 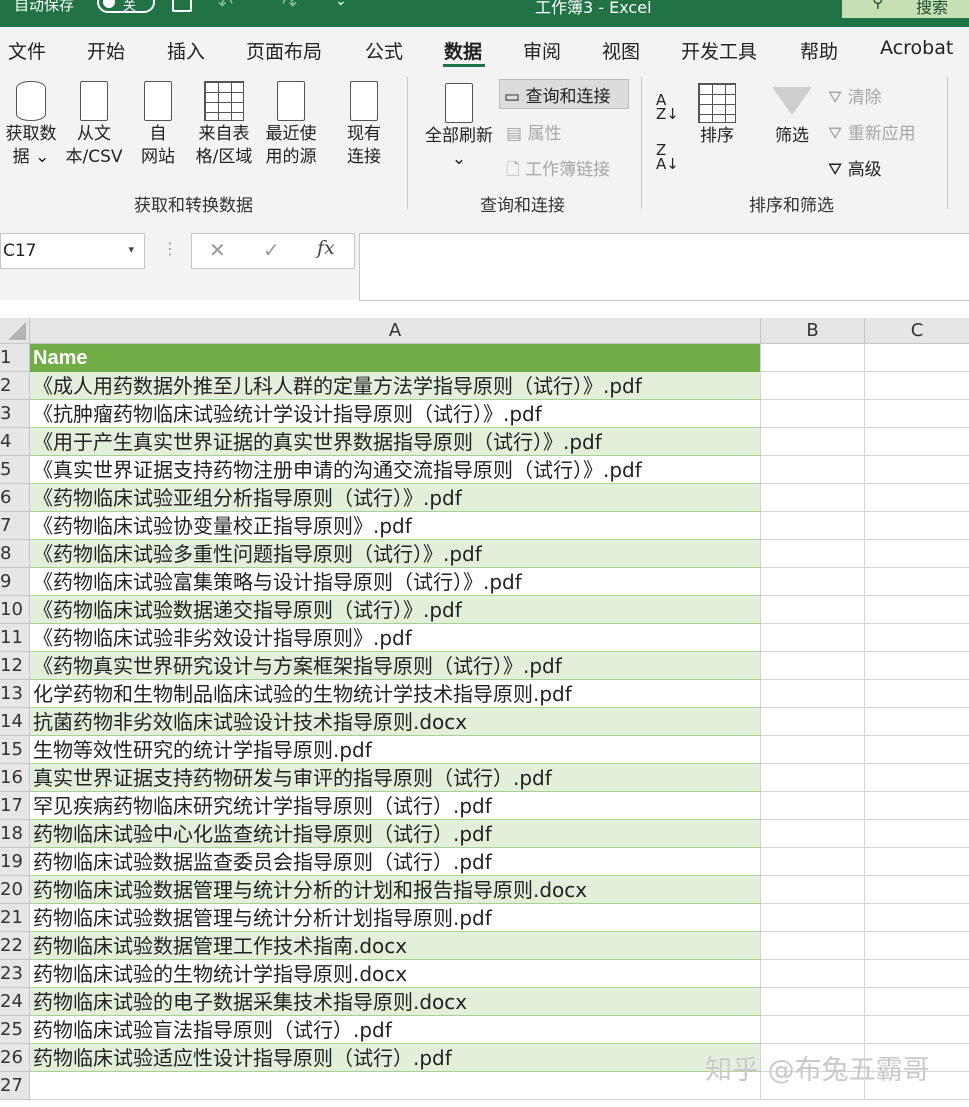 I want to click on autosave-toggle: 关, so click(x=126, y=7).